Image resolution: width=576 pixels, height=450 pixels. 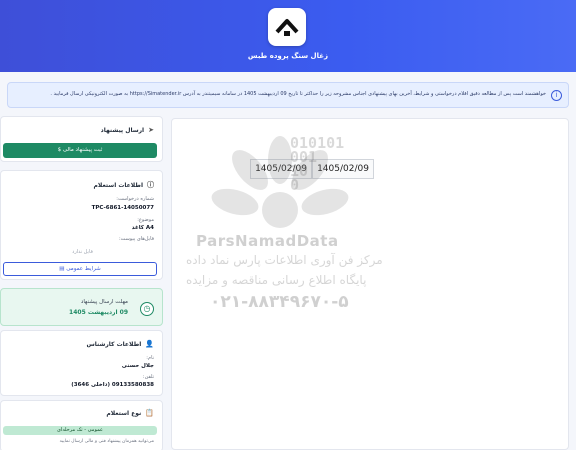 What do you see at coordinates (120, 344) in the screenshot?
I see `expert-info-title: 👤اطلاعات کارشناس` at bounding box center [120, 344].